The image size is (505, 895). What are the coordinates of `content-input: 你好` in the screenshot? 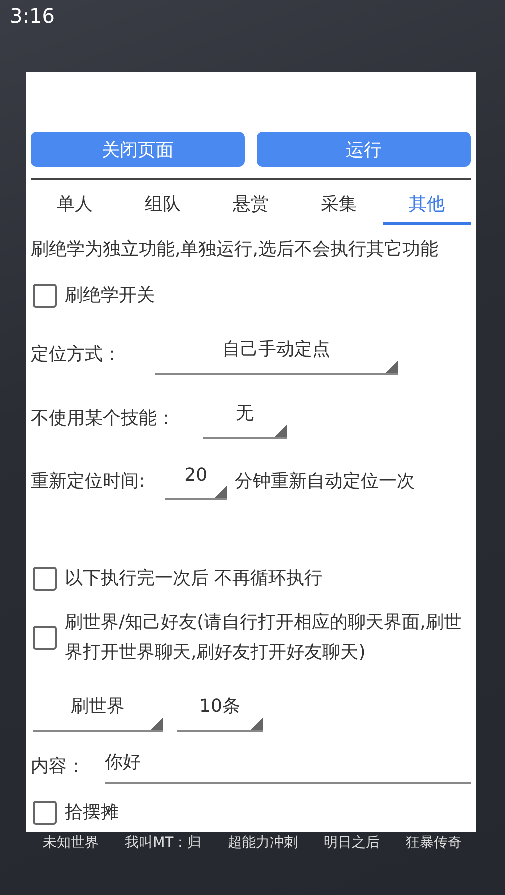 It's located at (288, 766).